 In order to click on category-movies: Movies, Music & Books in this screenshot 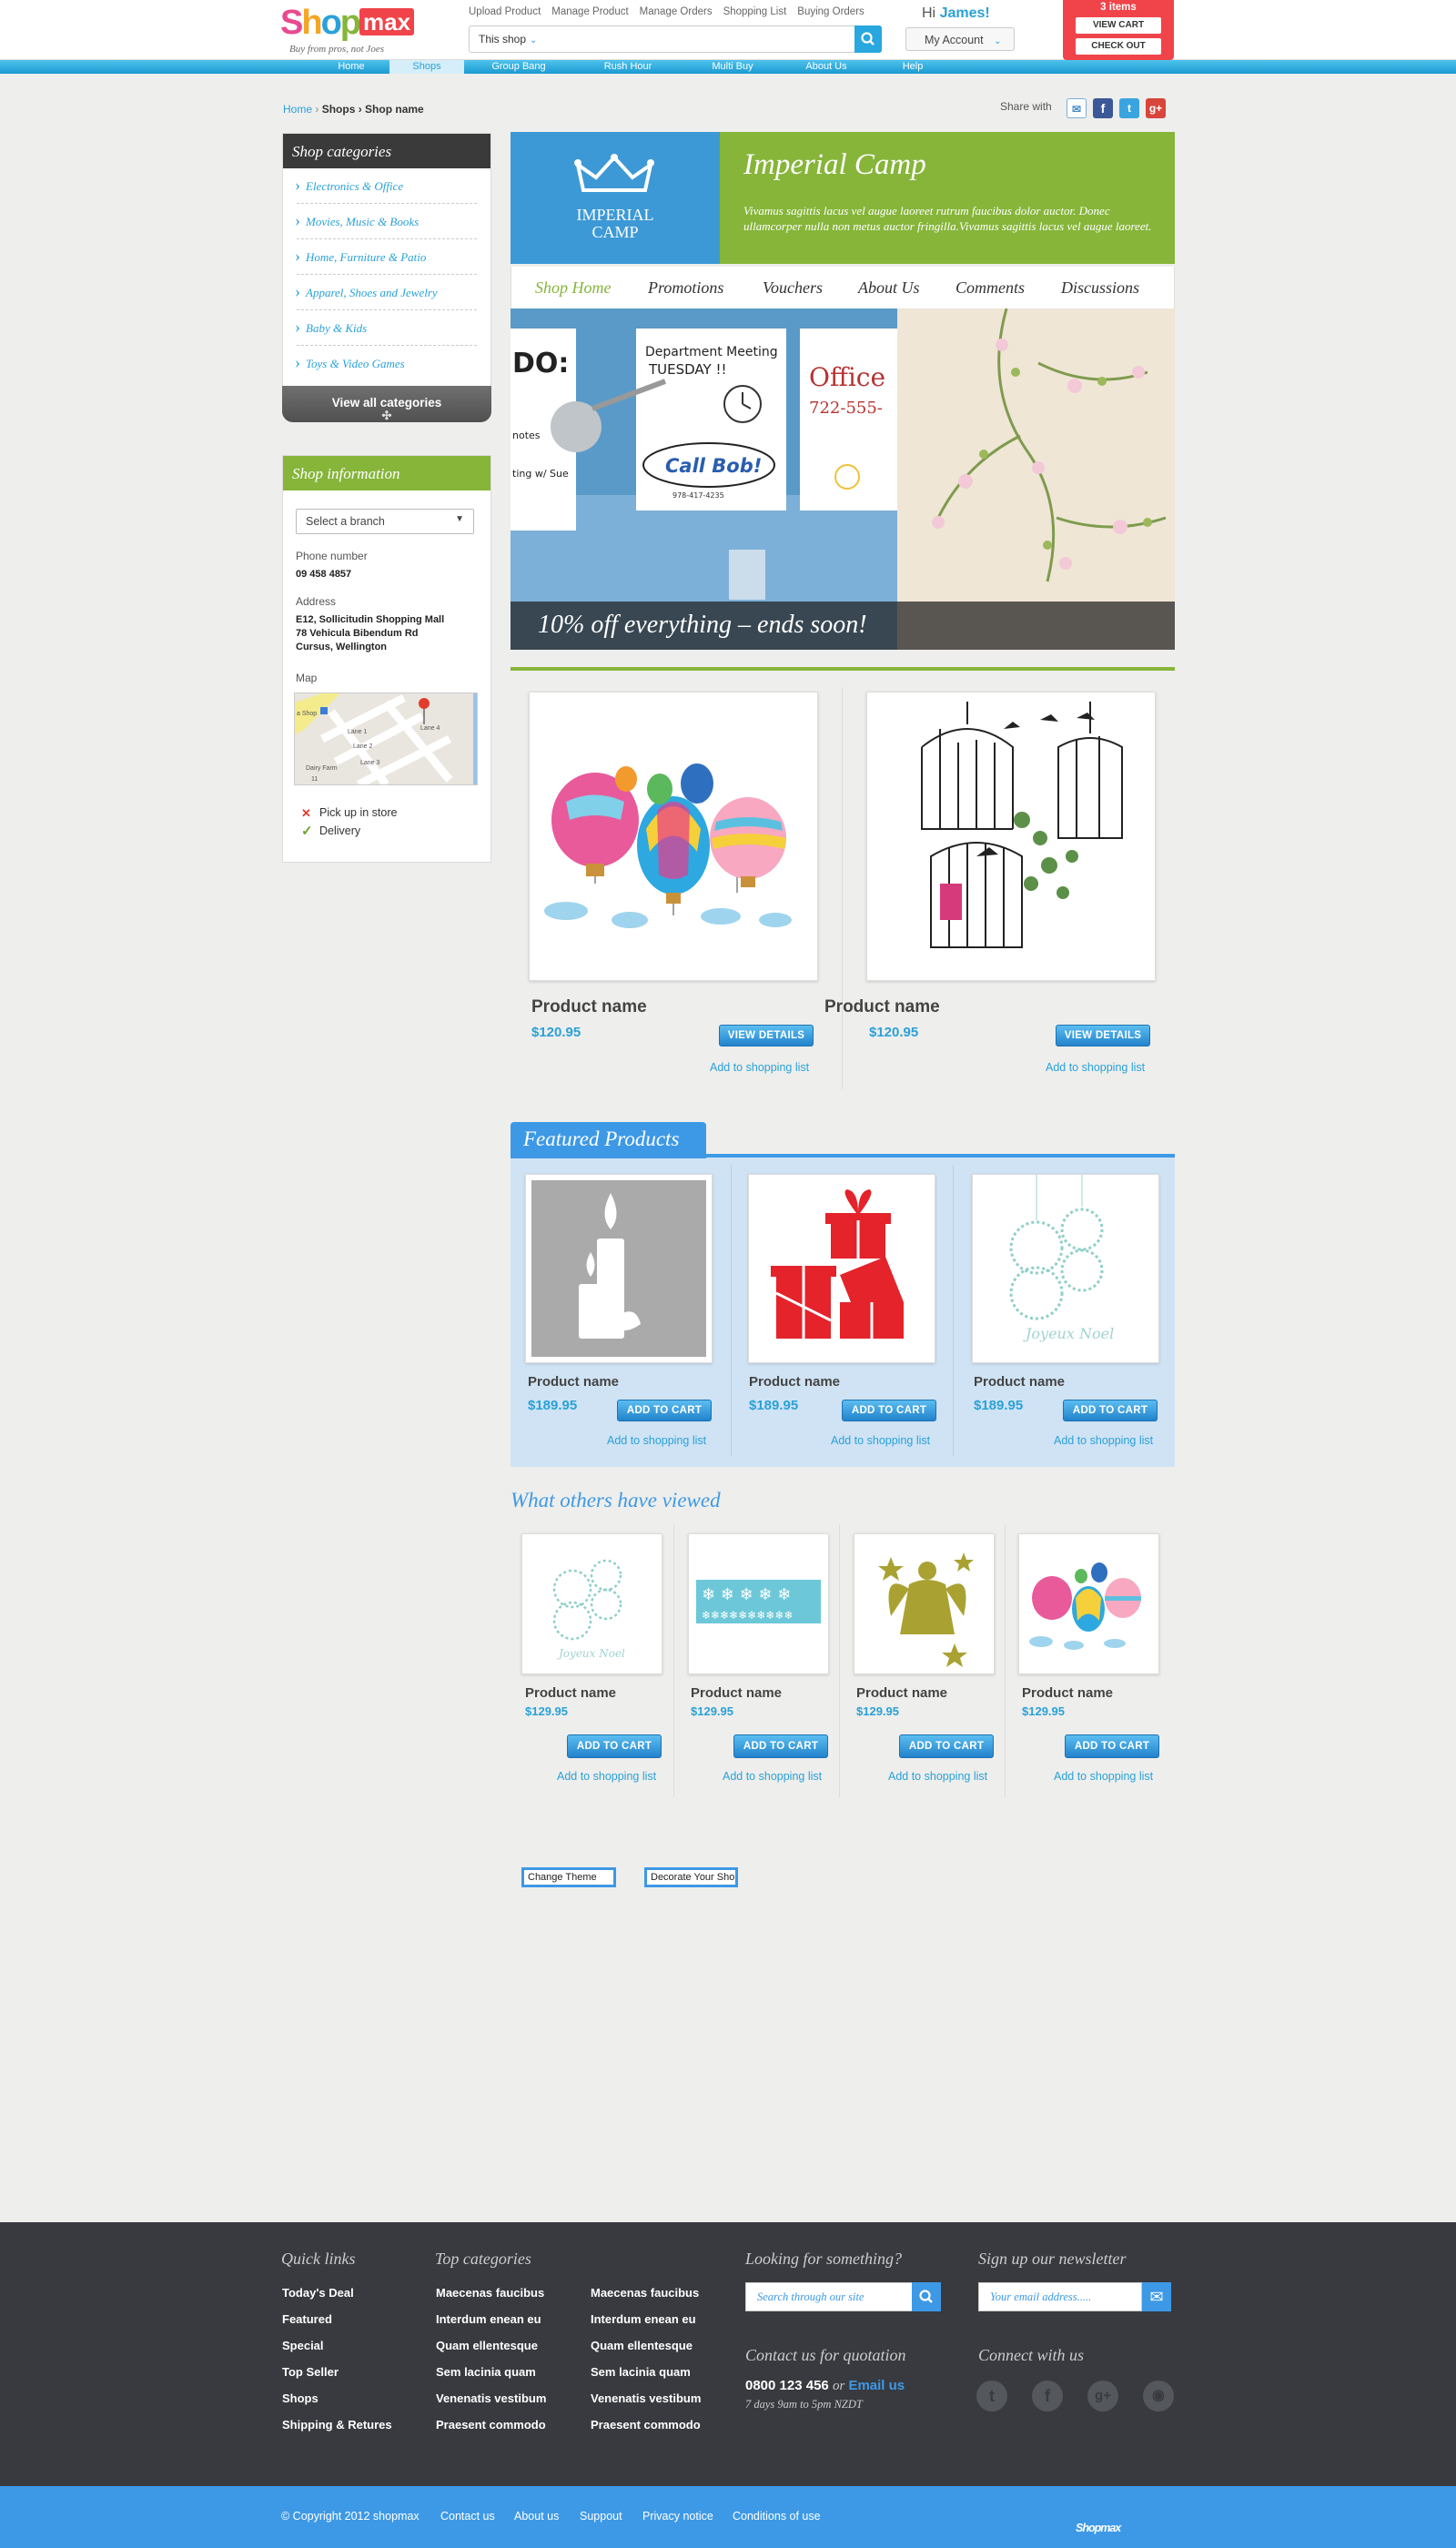, I will do `click(386, 221)`.